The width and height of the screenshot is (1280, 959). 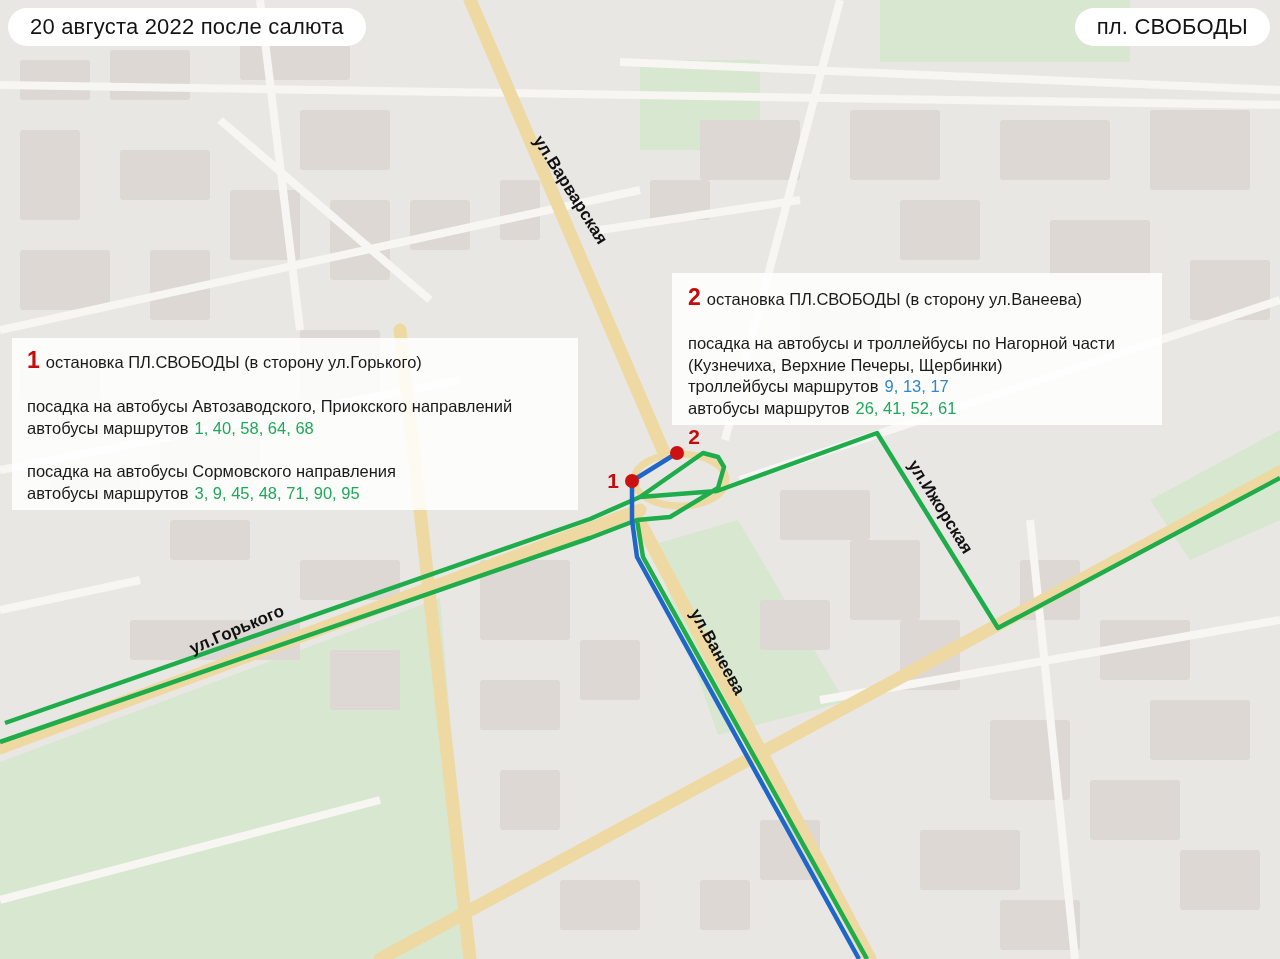 I want to click on boarding-info: посадка на автобусы и троллейбусы по Нагорной части, so click(x=902, y=343).